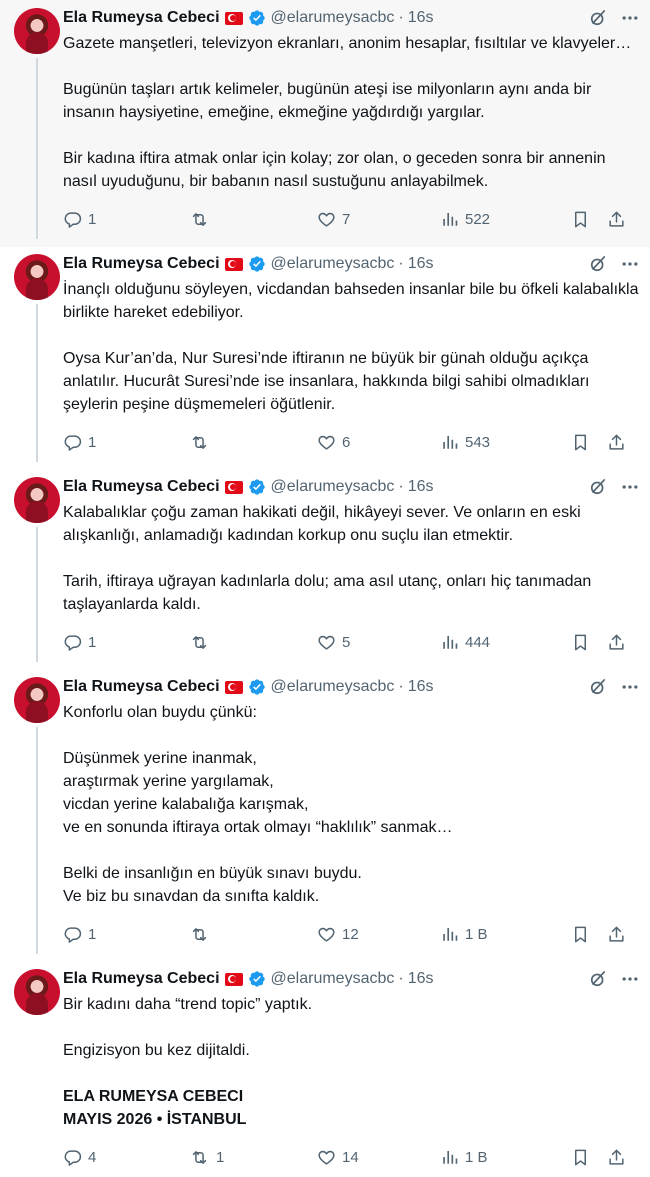 This screenshot has width=650, height=1177. What do you see at coordinates (379, 219) in the screenshot?
I see `like-button: 7` at bounding box center [379, 219].